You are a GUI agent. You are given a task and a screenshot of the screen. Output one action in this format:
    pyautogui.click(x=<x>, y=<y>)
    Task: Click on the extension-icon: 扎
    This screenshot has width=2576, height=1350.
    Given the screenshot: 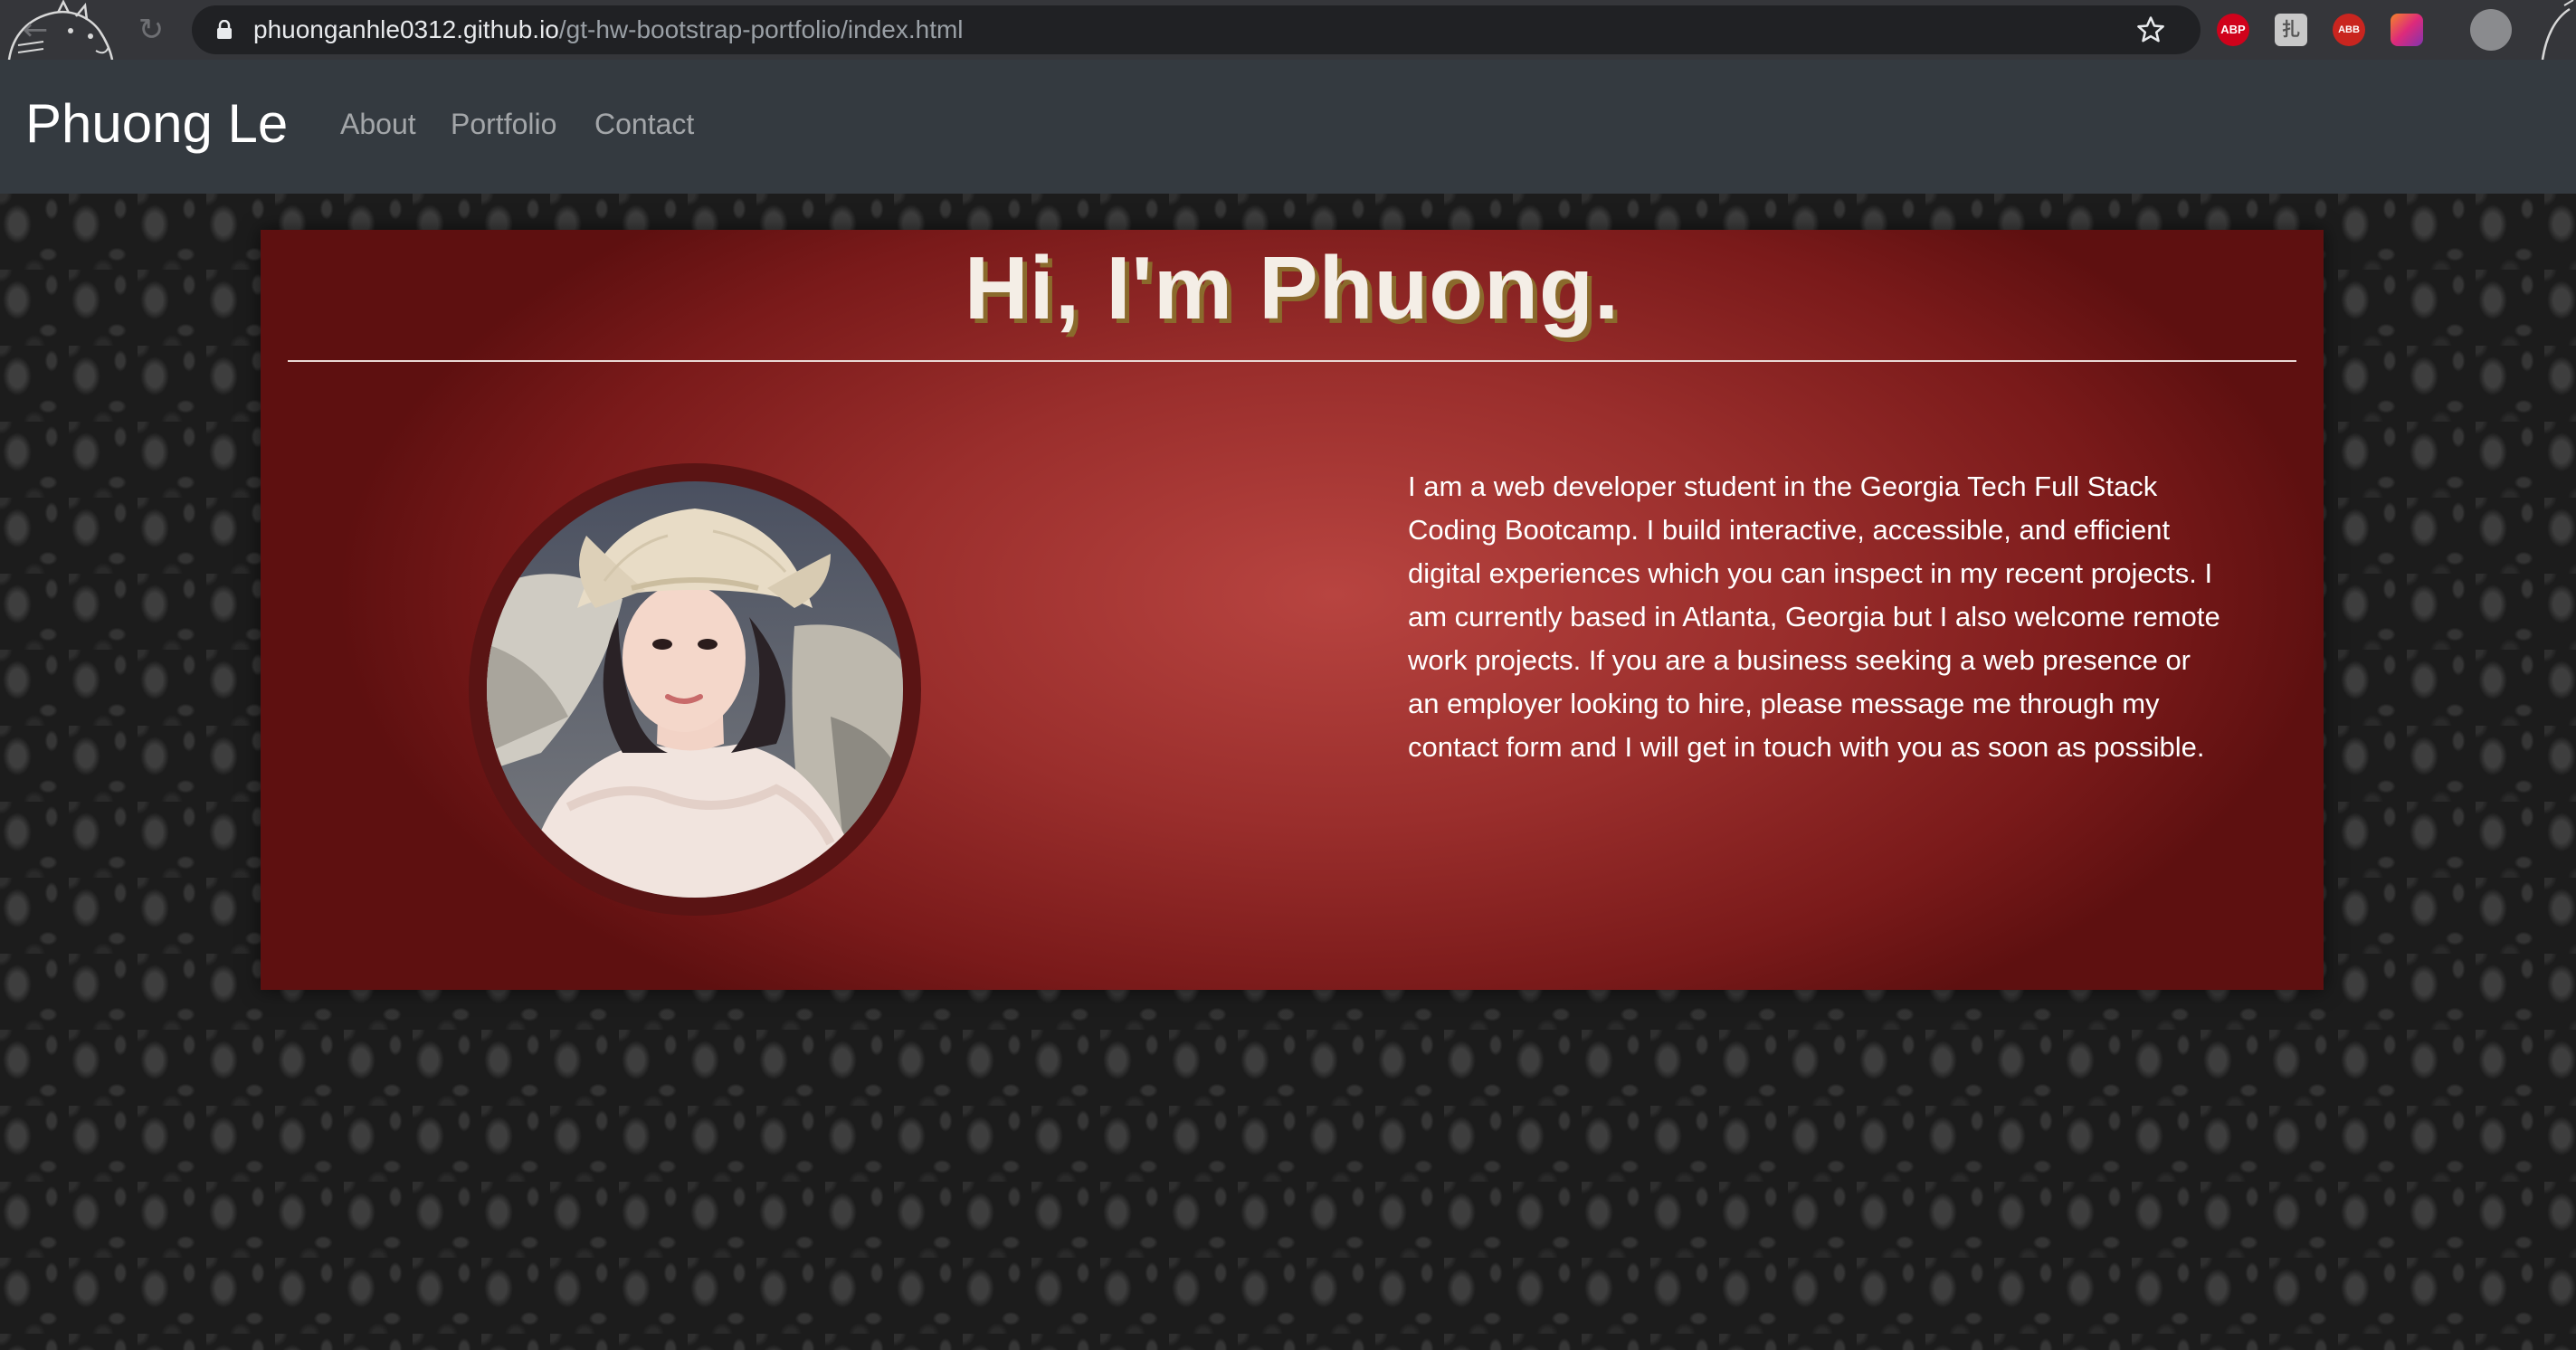 What is the action you would take?
    pyautogui.click(x=2291, y=30)
    